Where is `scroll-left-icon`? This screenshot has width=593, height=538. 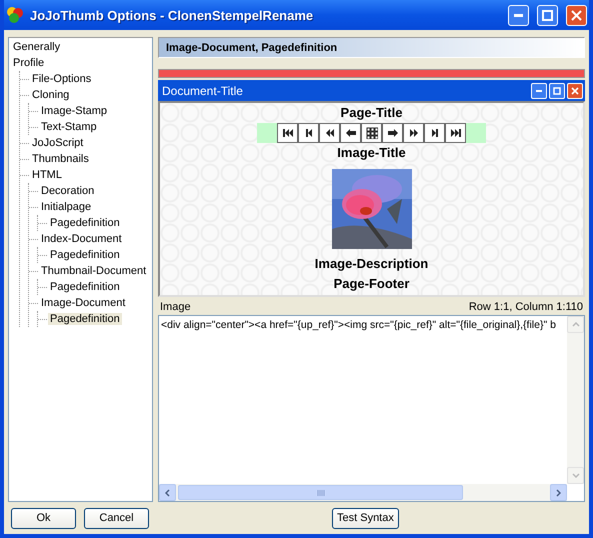 scroll-left-icon is located at coordinates (167, 492).